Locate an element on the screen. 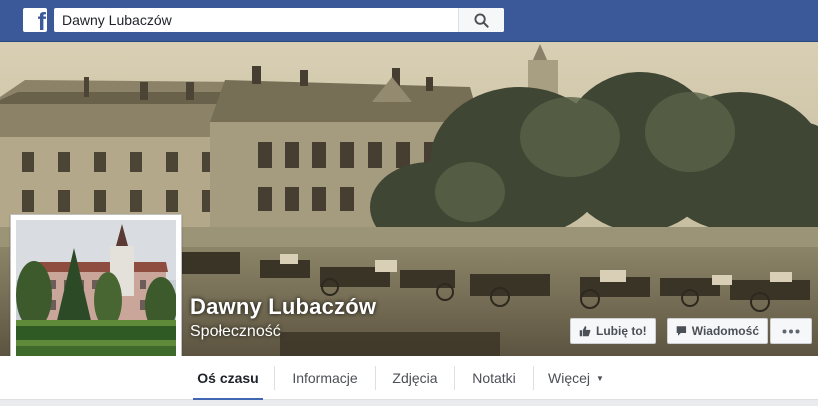 This screenshot has width=818, height=406. search-input is located at coordinates (256, 20).